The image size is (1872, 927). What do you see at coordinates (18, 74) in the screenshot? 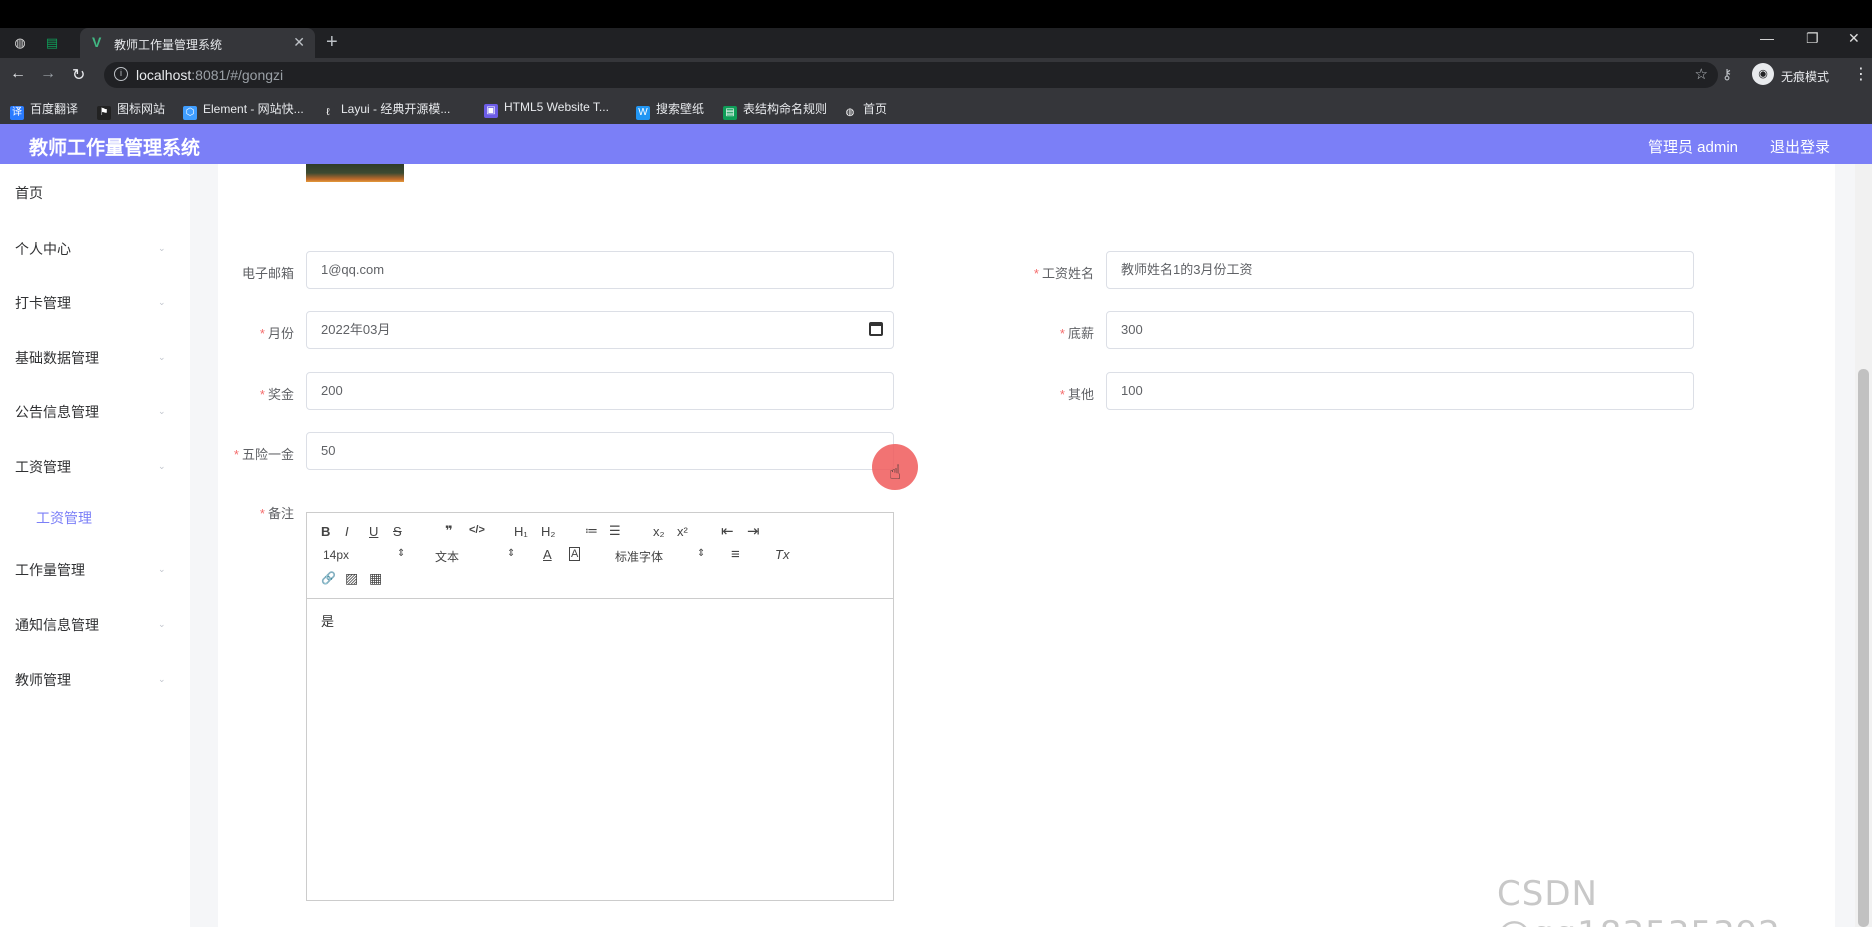
I see `back-icon: ←` at bounding box center [18, 74].